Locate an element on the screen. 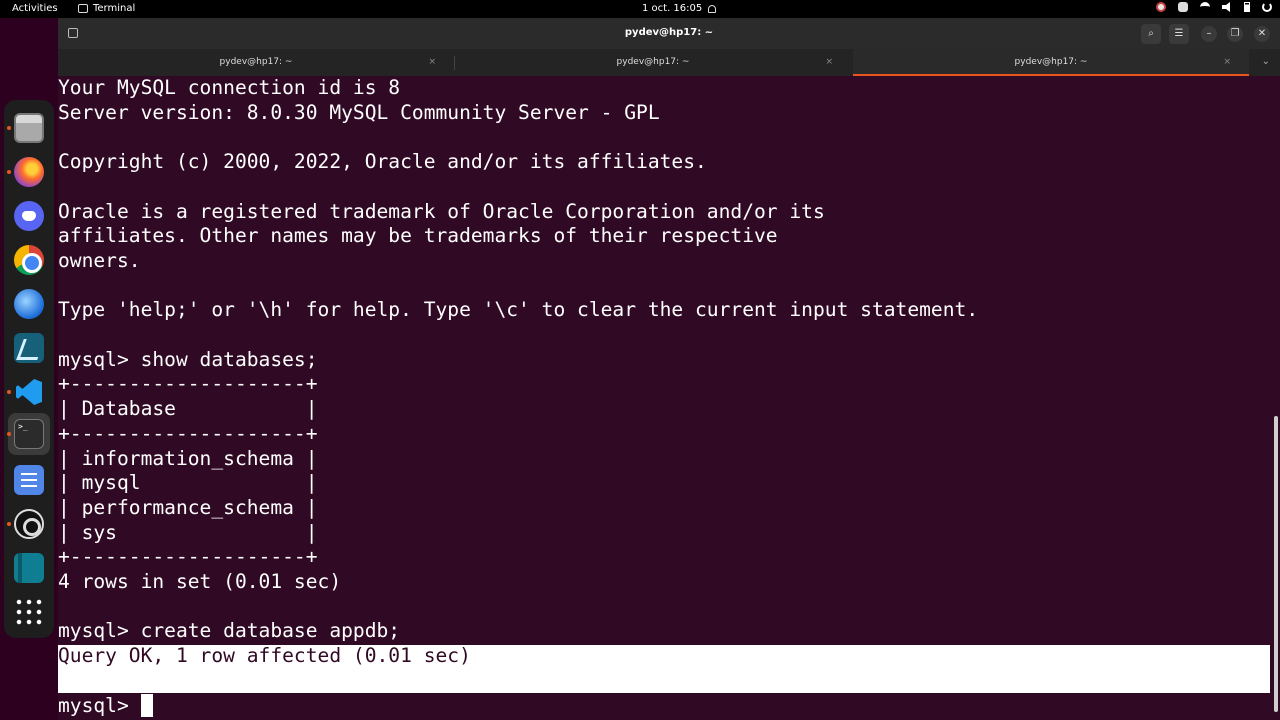  discord-tray-icon is located at coordinates (1183, 7).